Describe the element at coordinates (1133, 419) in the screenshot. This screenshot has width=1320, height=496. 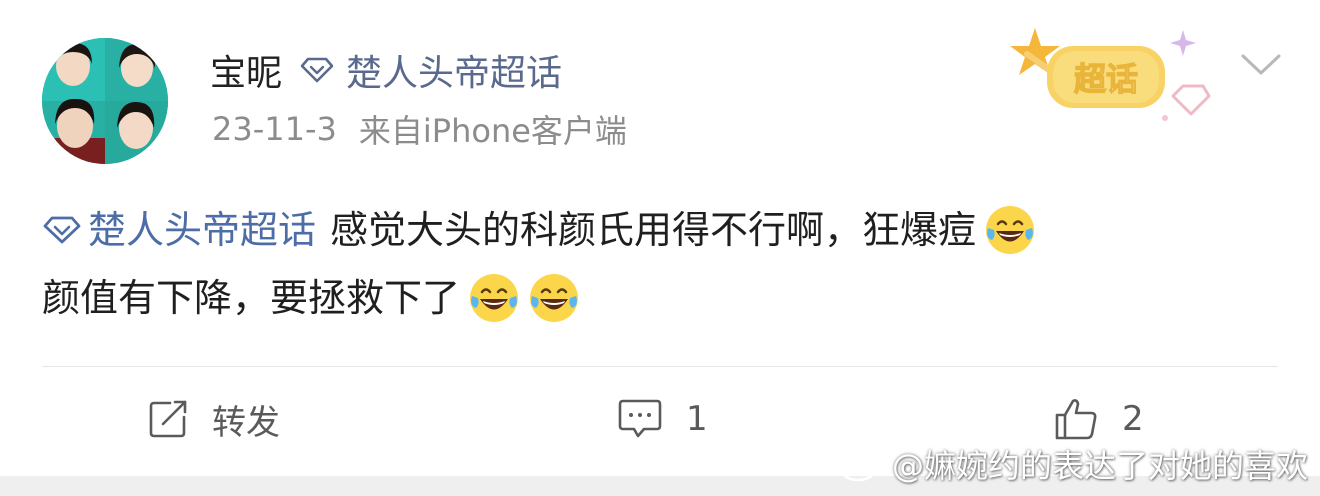
I see `like-count: 2` at that location.